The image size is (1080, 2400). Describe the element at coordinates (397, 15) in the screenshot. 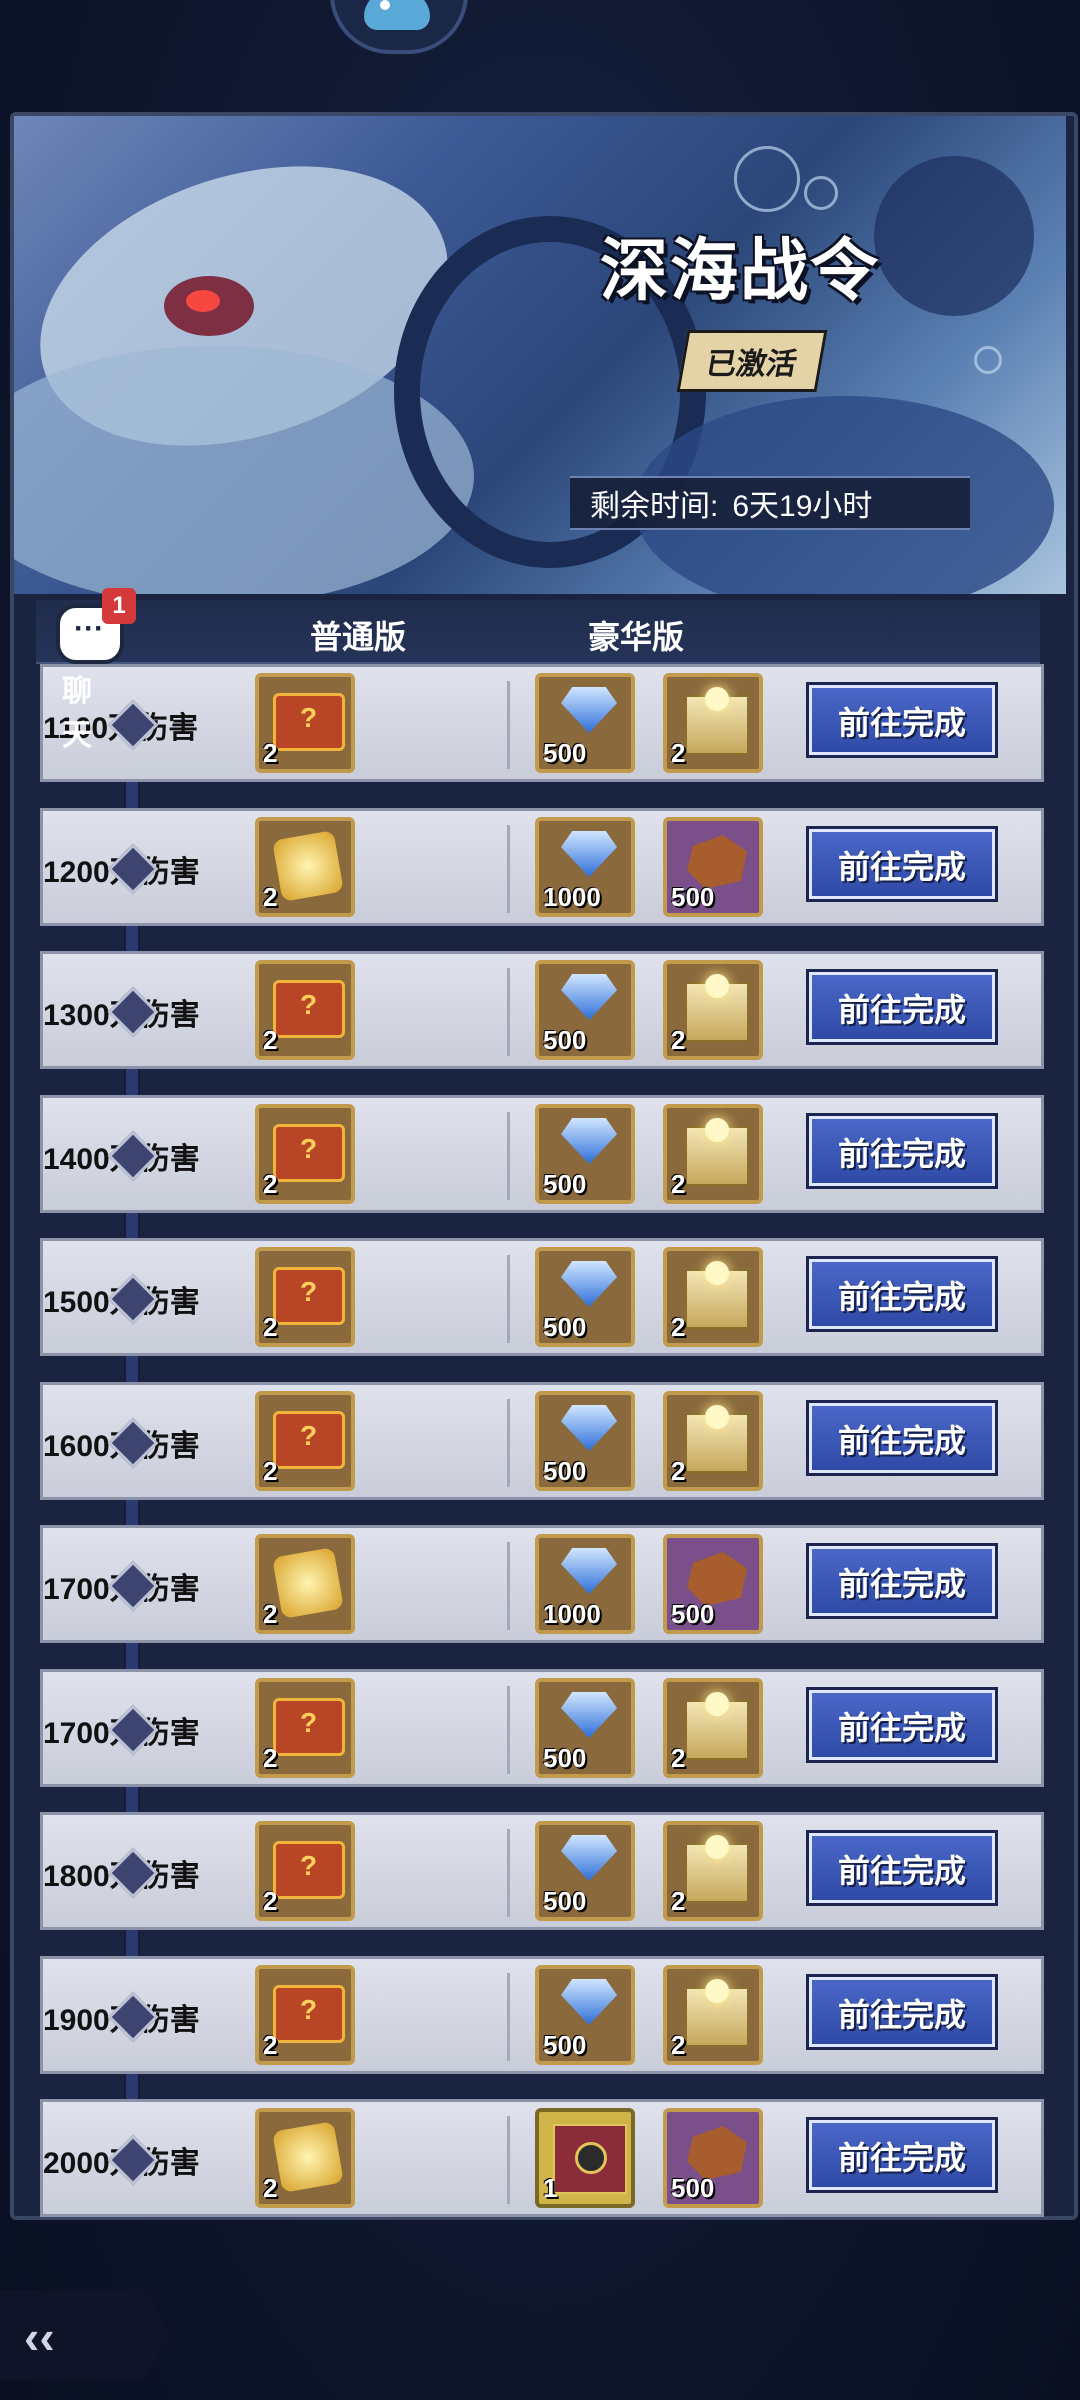

I see `fish-mascot-icon` at that location.